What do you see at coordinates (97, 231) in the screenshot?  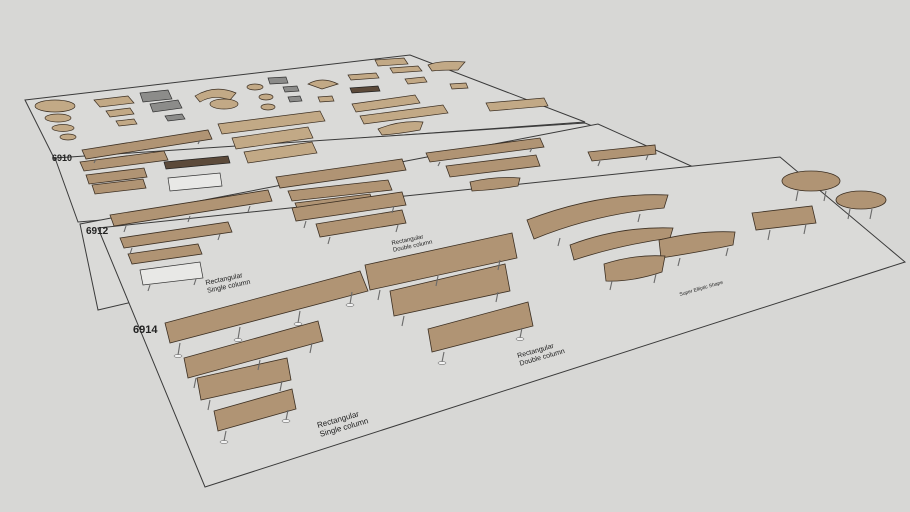 I see `series-code-6912: 6912` at bounding box center [97, 231].